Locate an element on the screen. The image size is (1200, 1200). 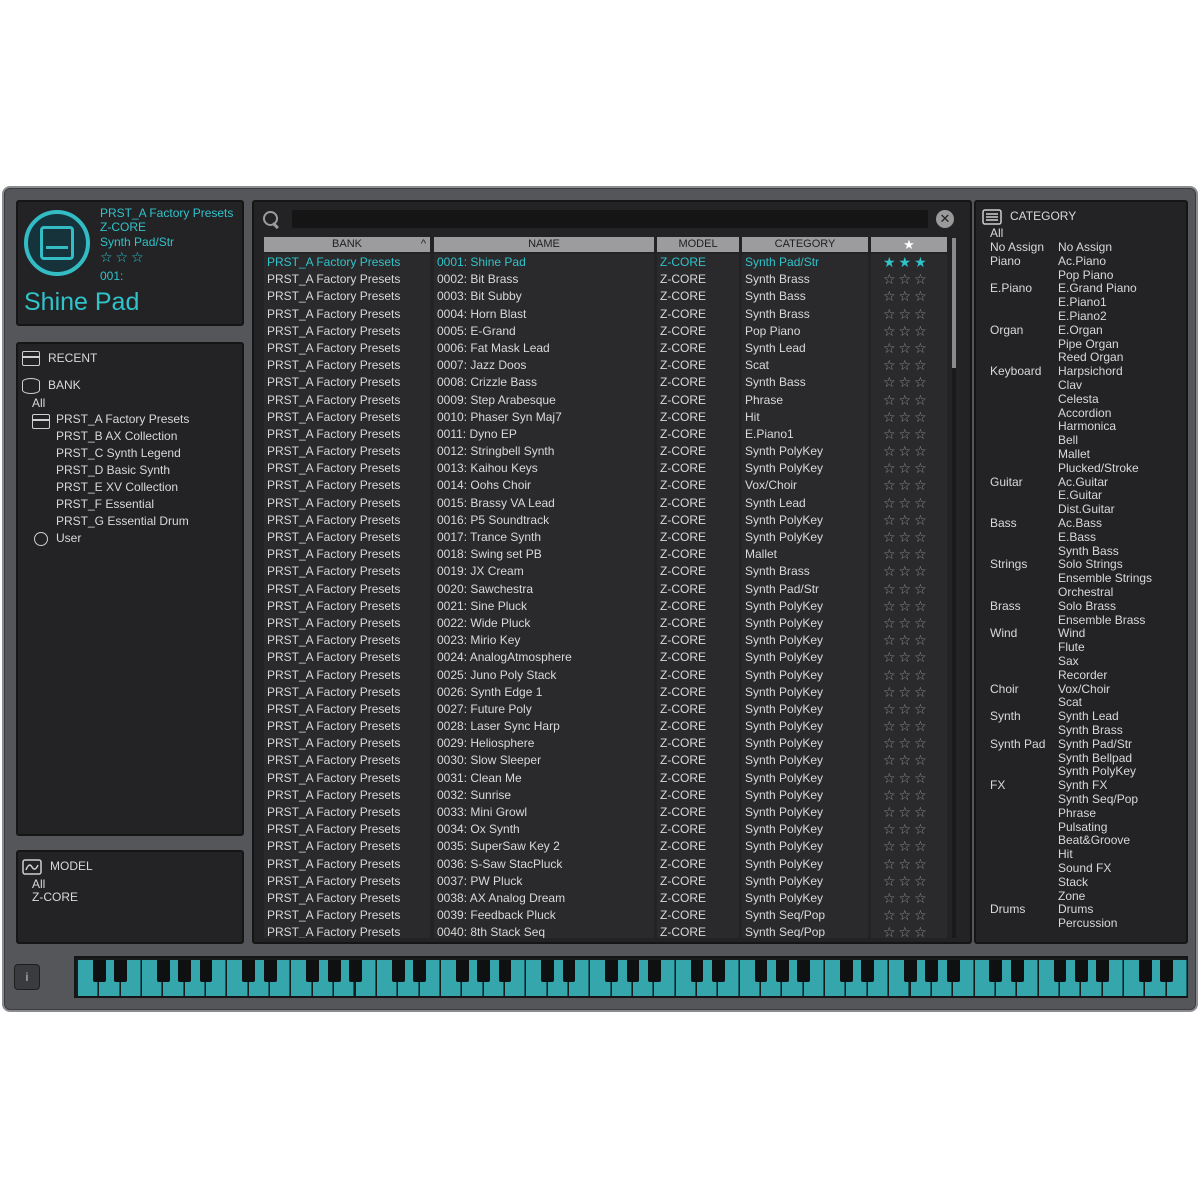
list-scrollbar is located at coordinates (954, 588).